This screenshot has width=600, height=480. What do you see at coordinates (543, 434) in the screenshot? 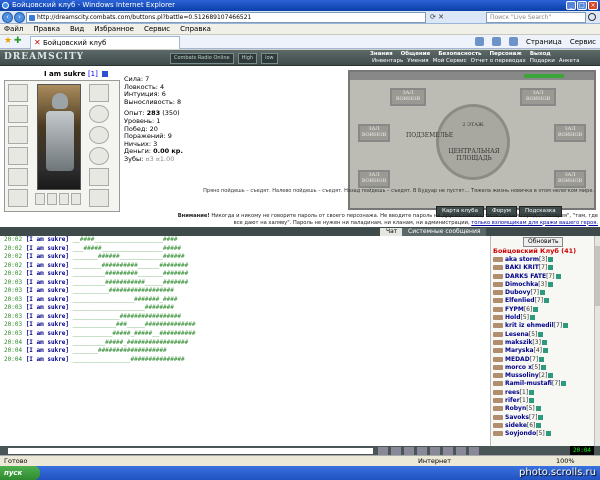
I see `user-list-item: Soyjondo[5]` at bounding box center [543, 434].